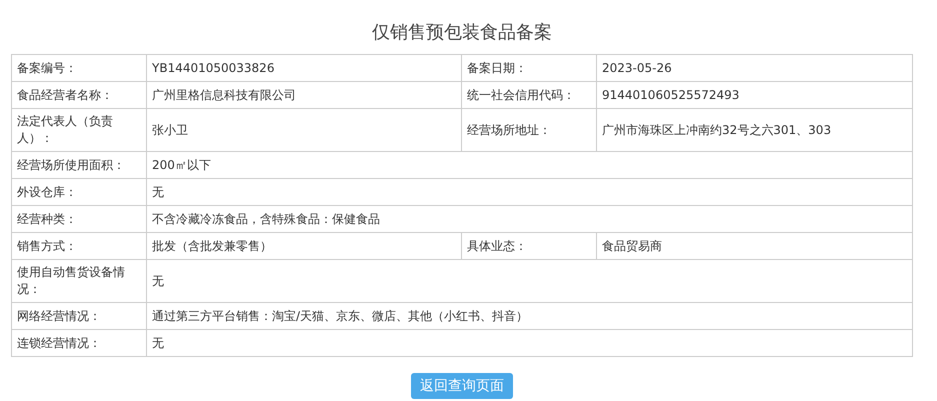 The image size is (937, 401). What do you see at coordinates (79, 343) in the screenshot?
I see `field-label: 连锁经营情况：` at bounding box center [79, 343].